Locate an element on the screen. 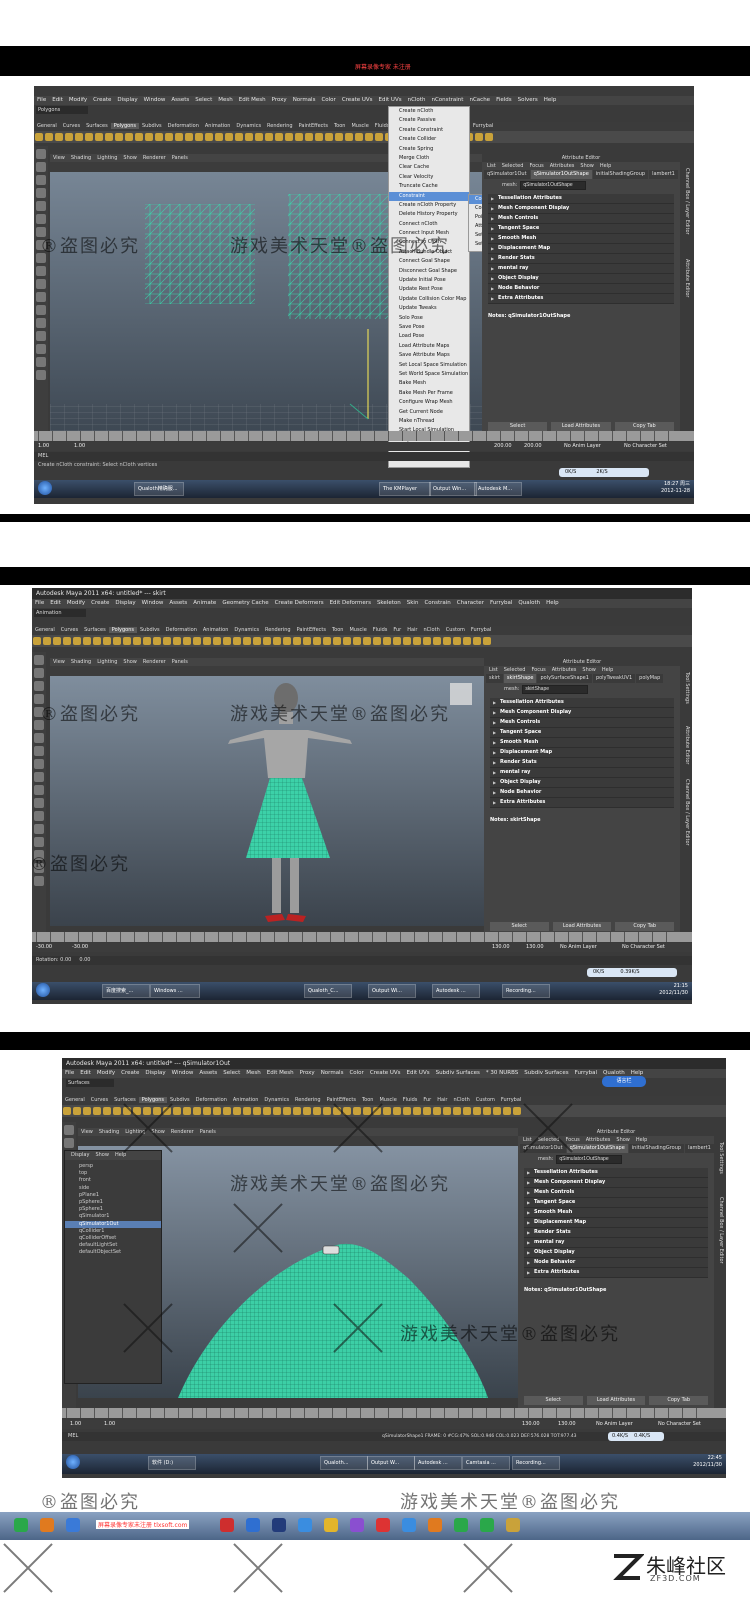 The image size is (750, 1600). attr-tab-3: polyTweakUV1 is located at coordinates (614, 678).